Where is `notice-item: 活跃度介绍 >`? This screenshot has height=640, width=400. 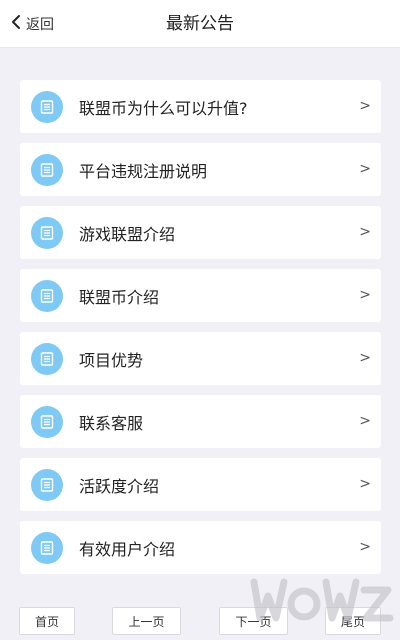
notice-item: 活跃度介绍 > is located at coordinates (200, 484).